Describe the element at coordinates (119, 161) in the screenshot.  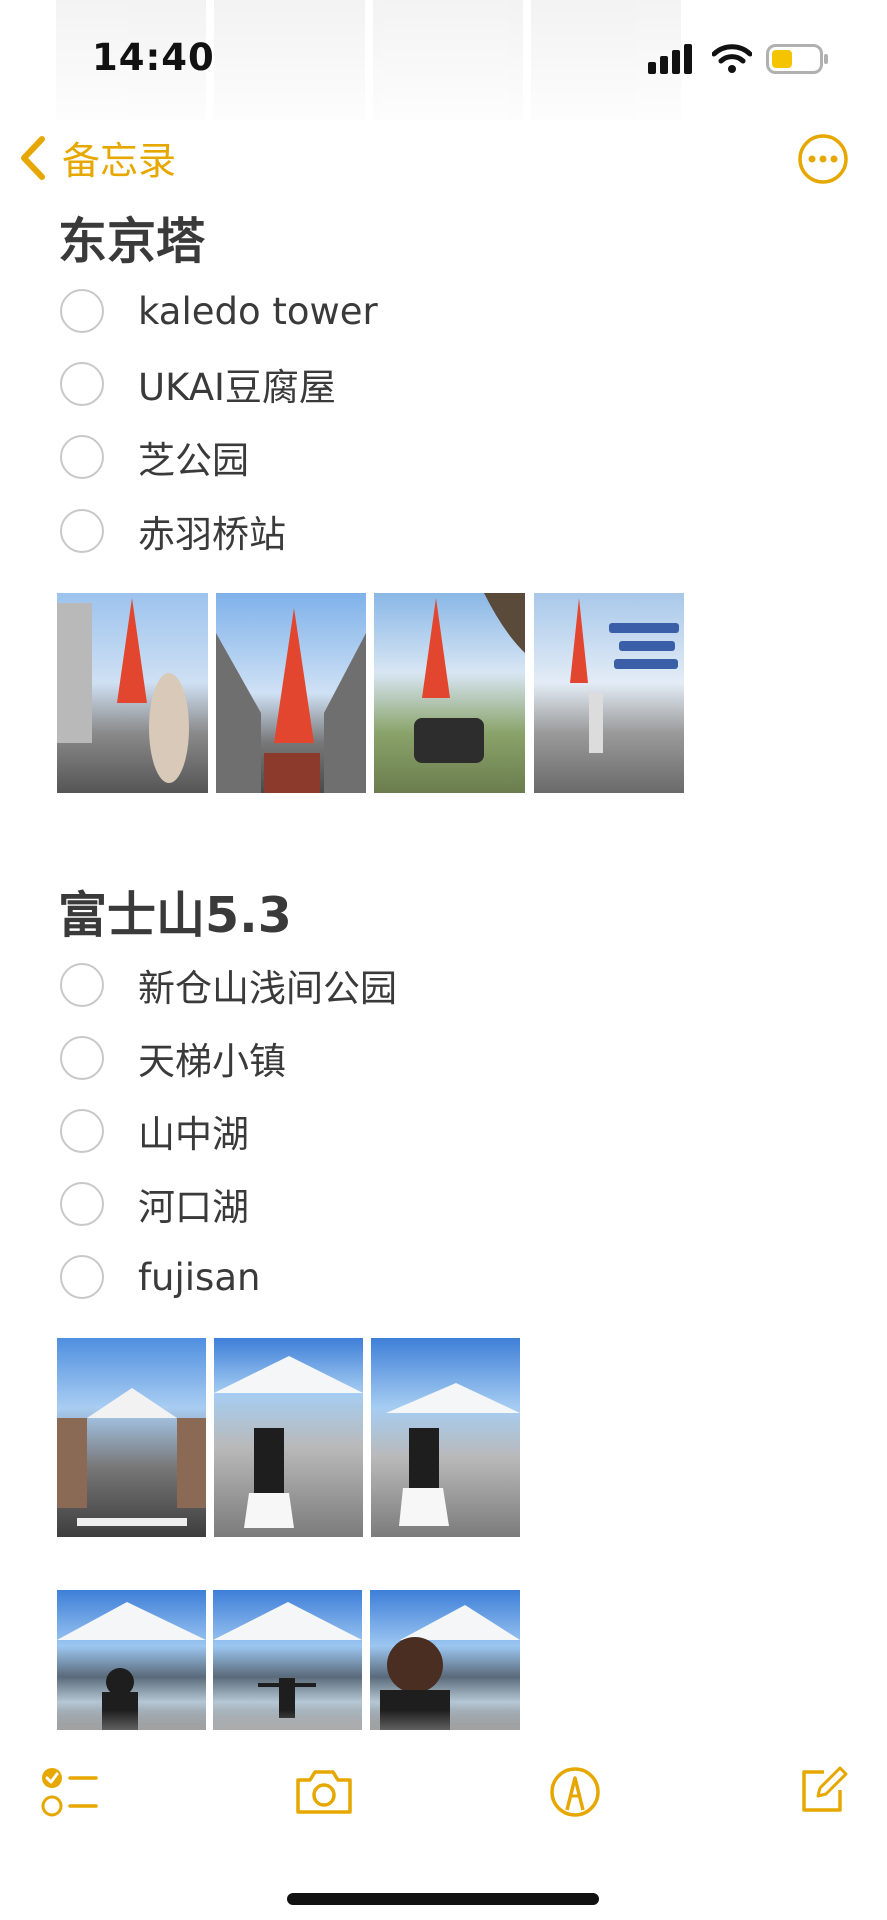
I see `back-label: 备忘录` at that location.